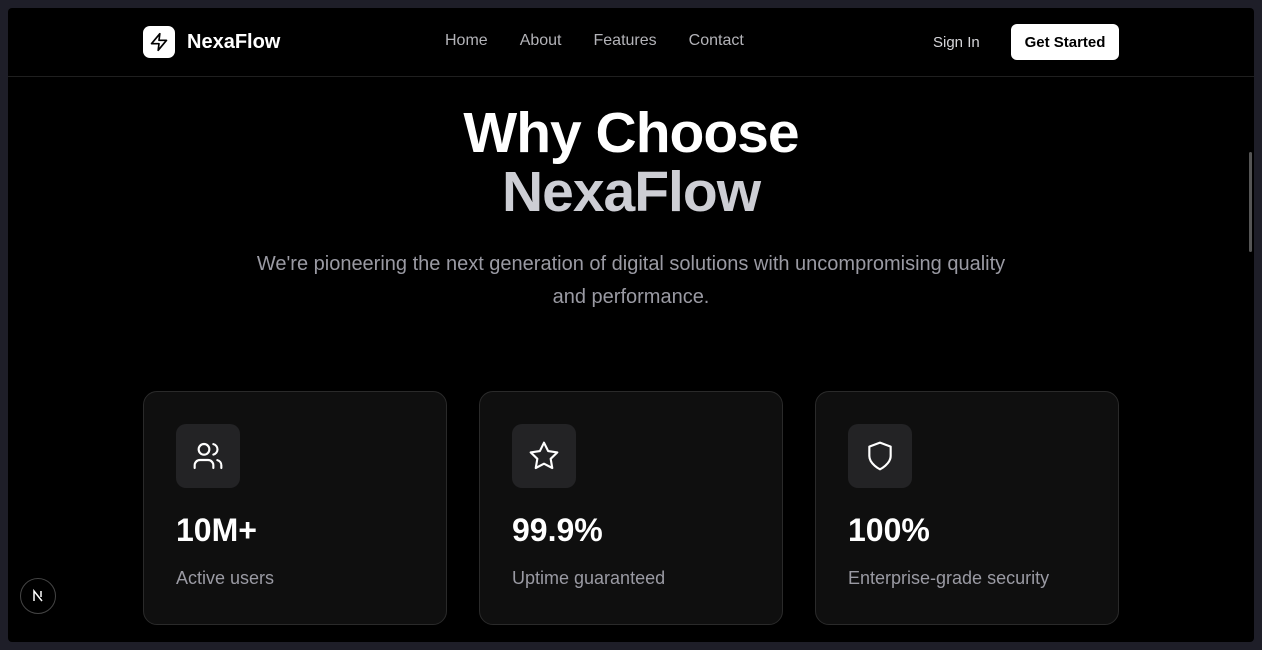 The height and width of the screenshot is (650, 1262). What do you see at coordinates (216, 530) in the screenshot?
I see `stat-value: 10M+` at bounding box center [216, 530].